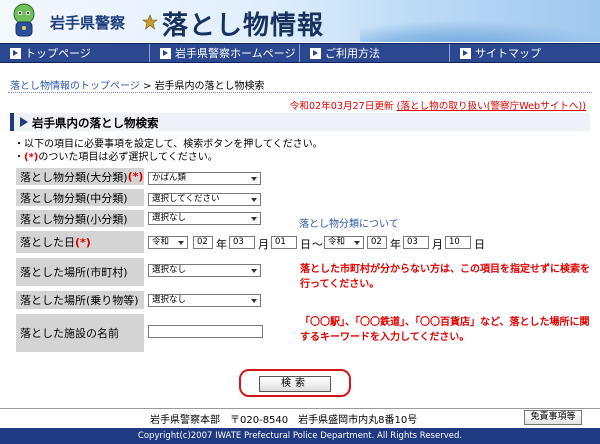  What do you see at coordinates (204, 178) in the screenshot?
I see `major-category-select: かばん類` at bounding box center [204, 178].